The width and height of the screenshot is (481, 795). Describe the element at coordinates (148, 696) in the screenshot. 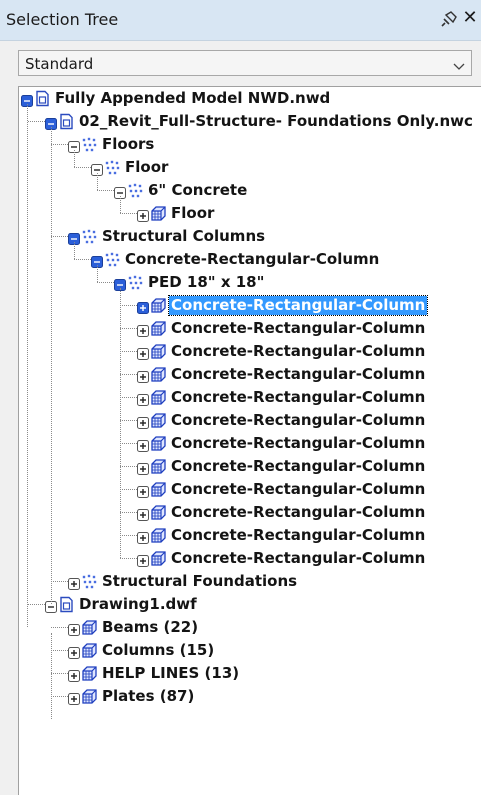

I see `tree-node-label: Plates (87)` at that location.